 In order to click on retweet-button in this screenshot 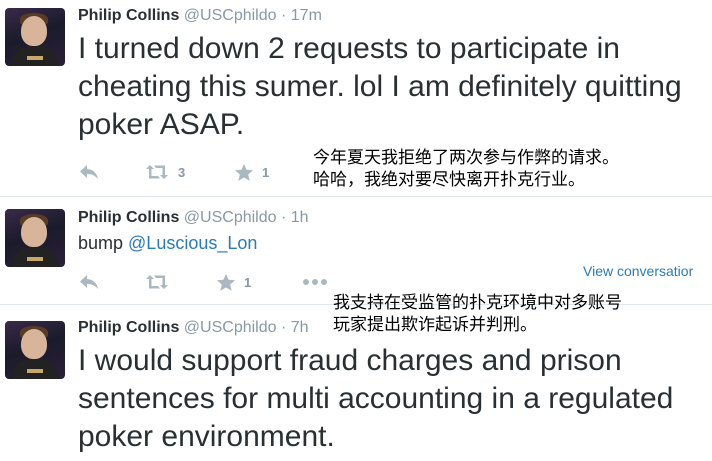, I will do `click(157, 282)`.